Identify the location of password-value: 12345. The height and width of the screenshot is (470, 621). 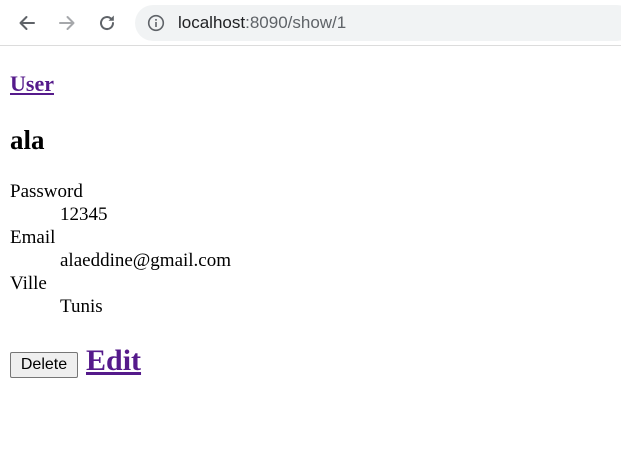
(84, 214).